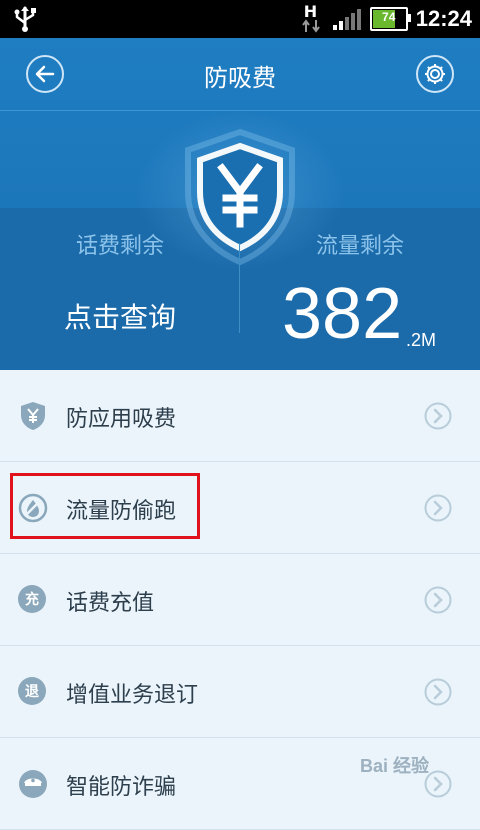 The width and height of the screenshot is (480, 830). I want to click on charge-glyph: 充, so click(32, 599).